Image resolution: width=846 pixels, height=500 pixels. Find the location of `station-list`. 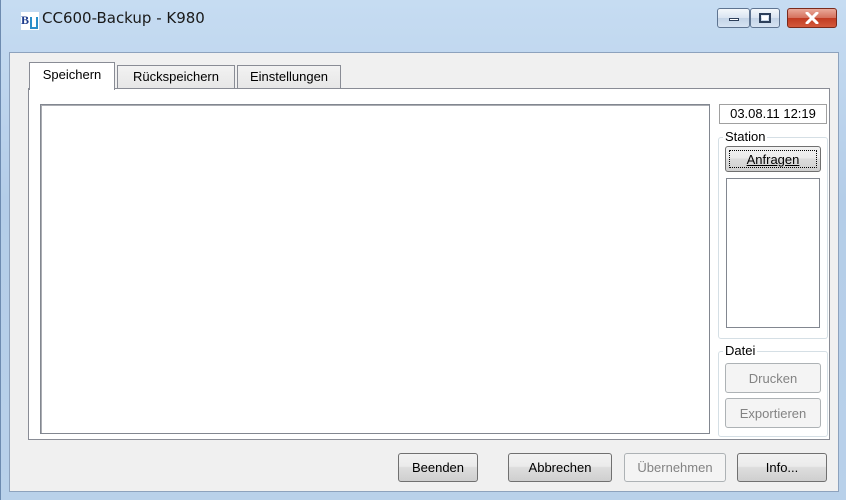

station-list is located at coordinates (773, 253).